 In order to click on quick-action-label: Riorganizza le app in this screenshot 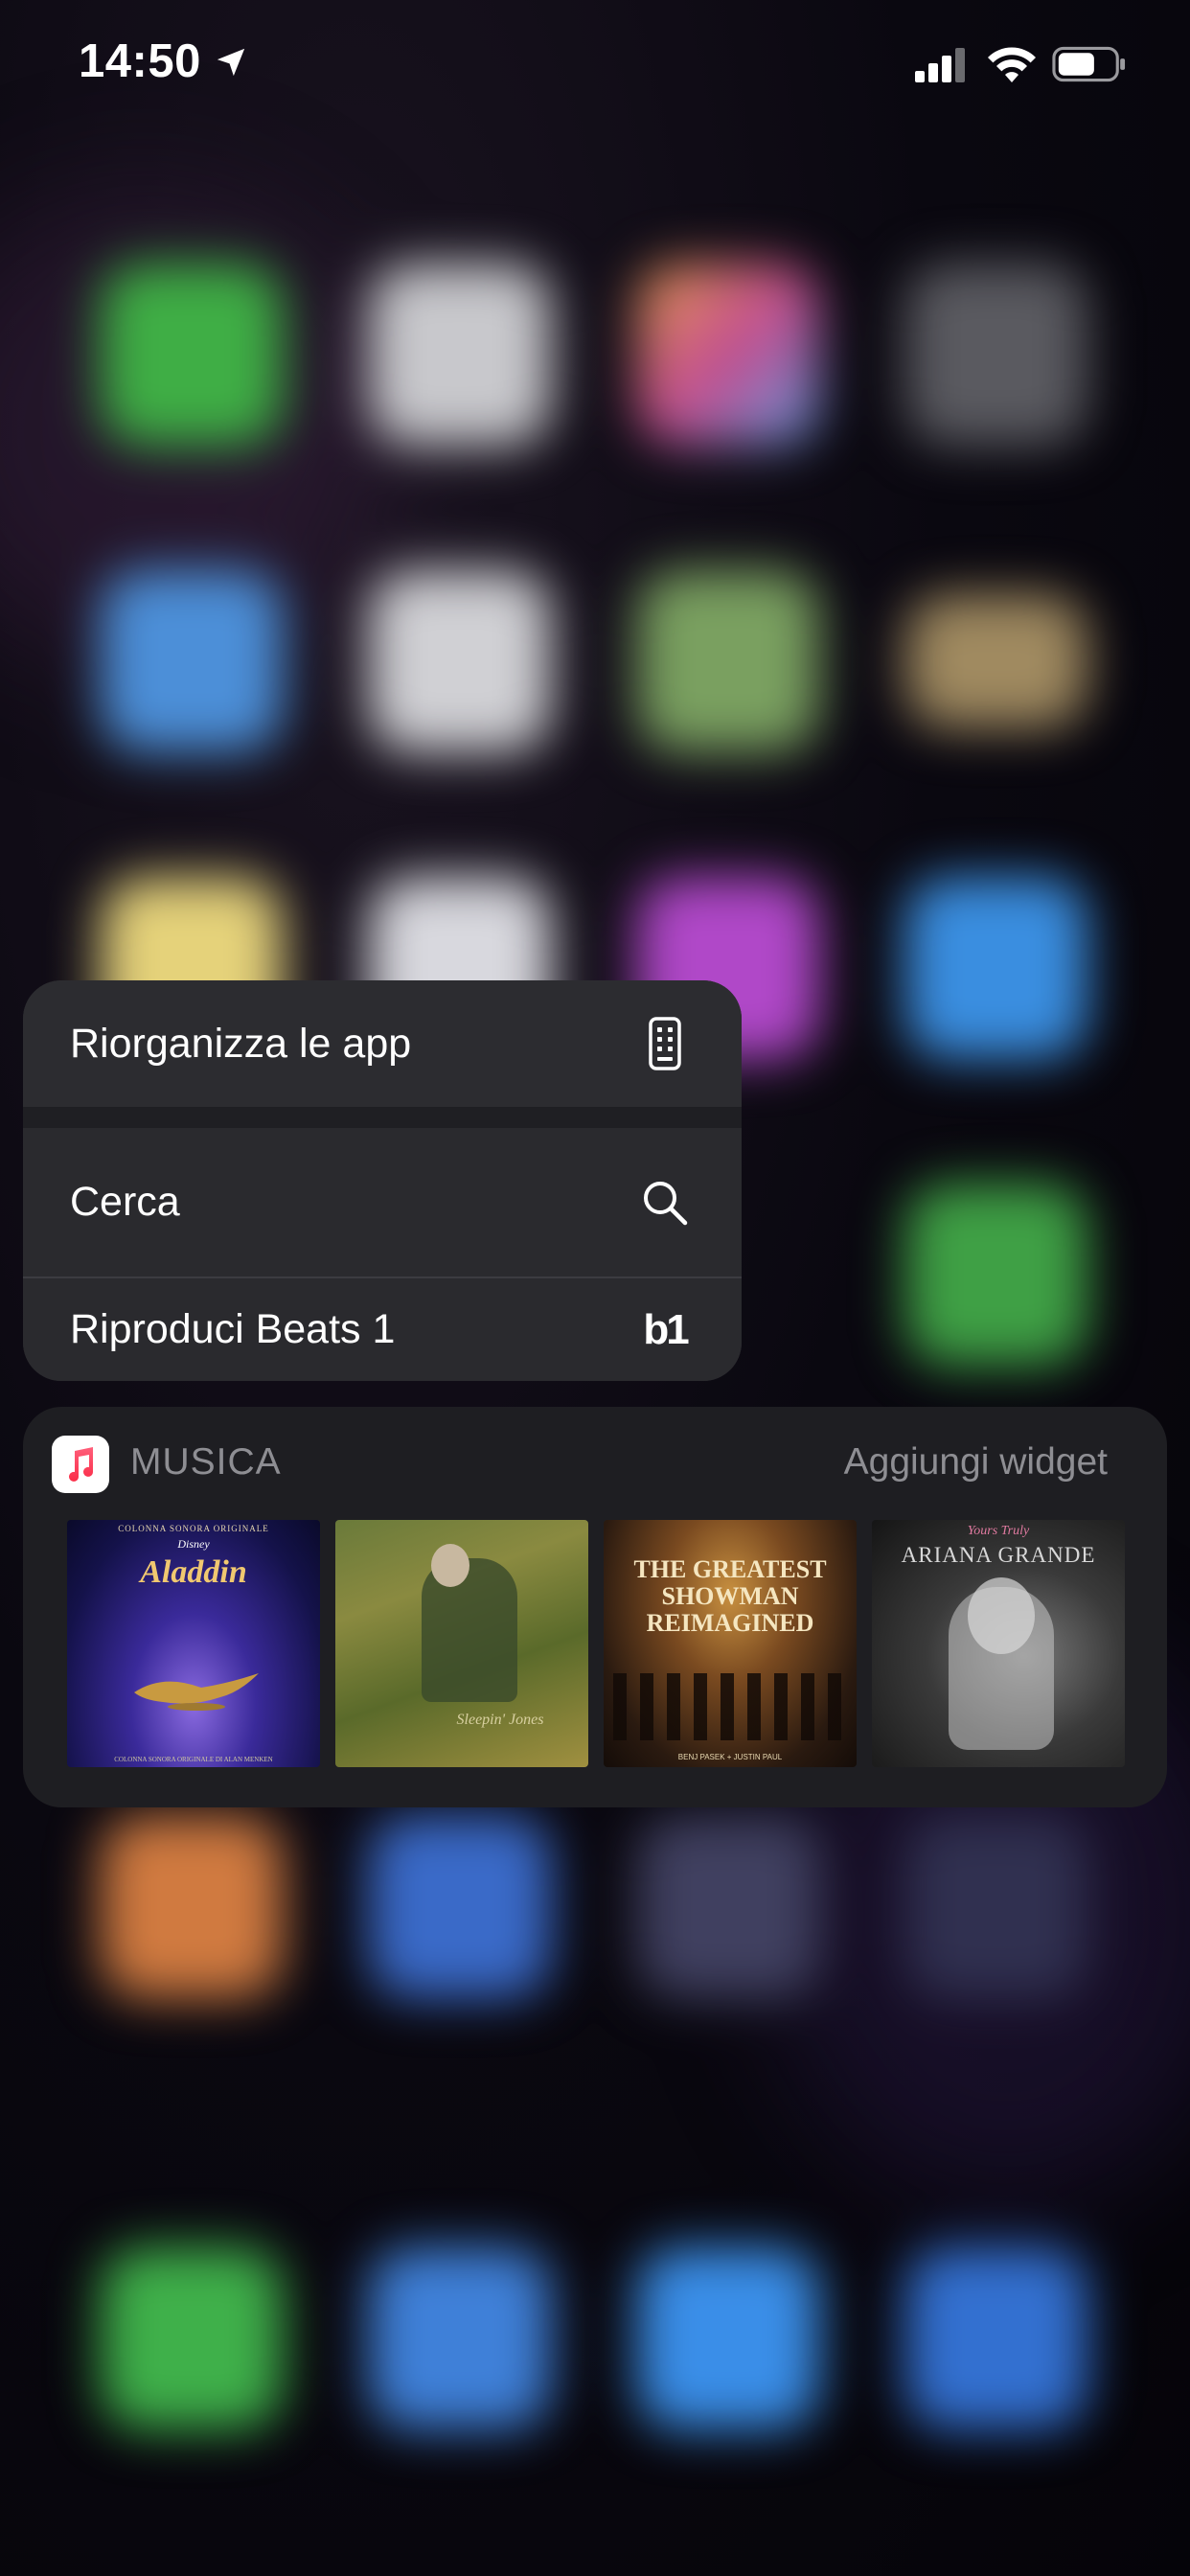, I will do `click(241, 1043)`.